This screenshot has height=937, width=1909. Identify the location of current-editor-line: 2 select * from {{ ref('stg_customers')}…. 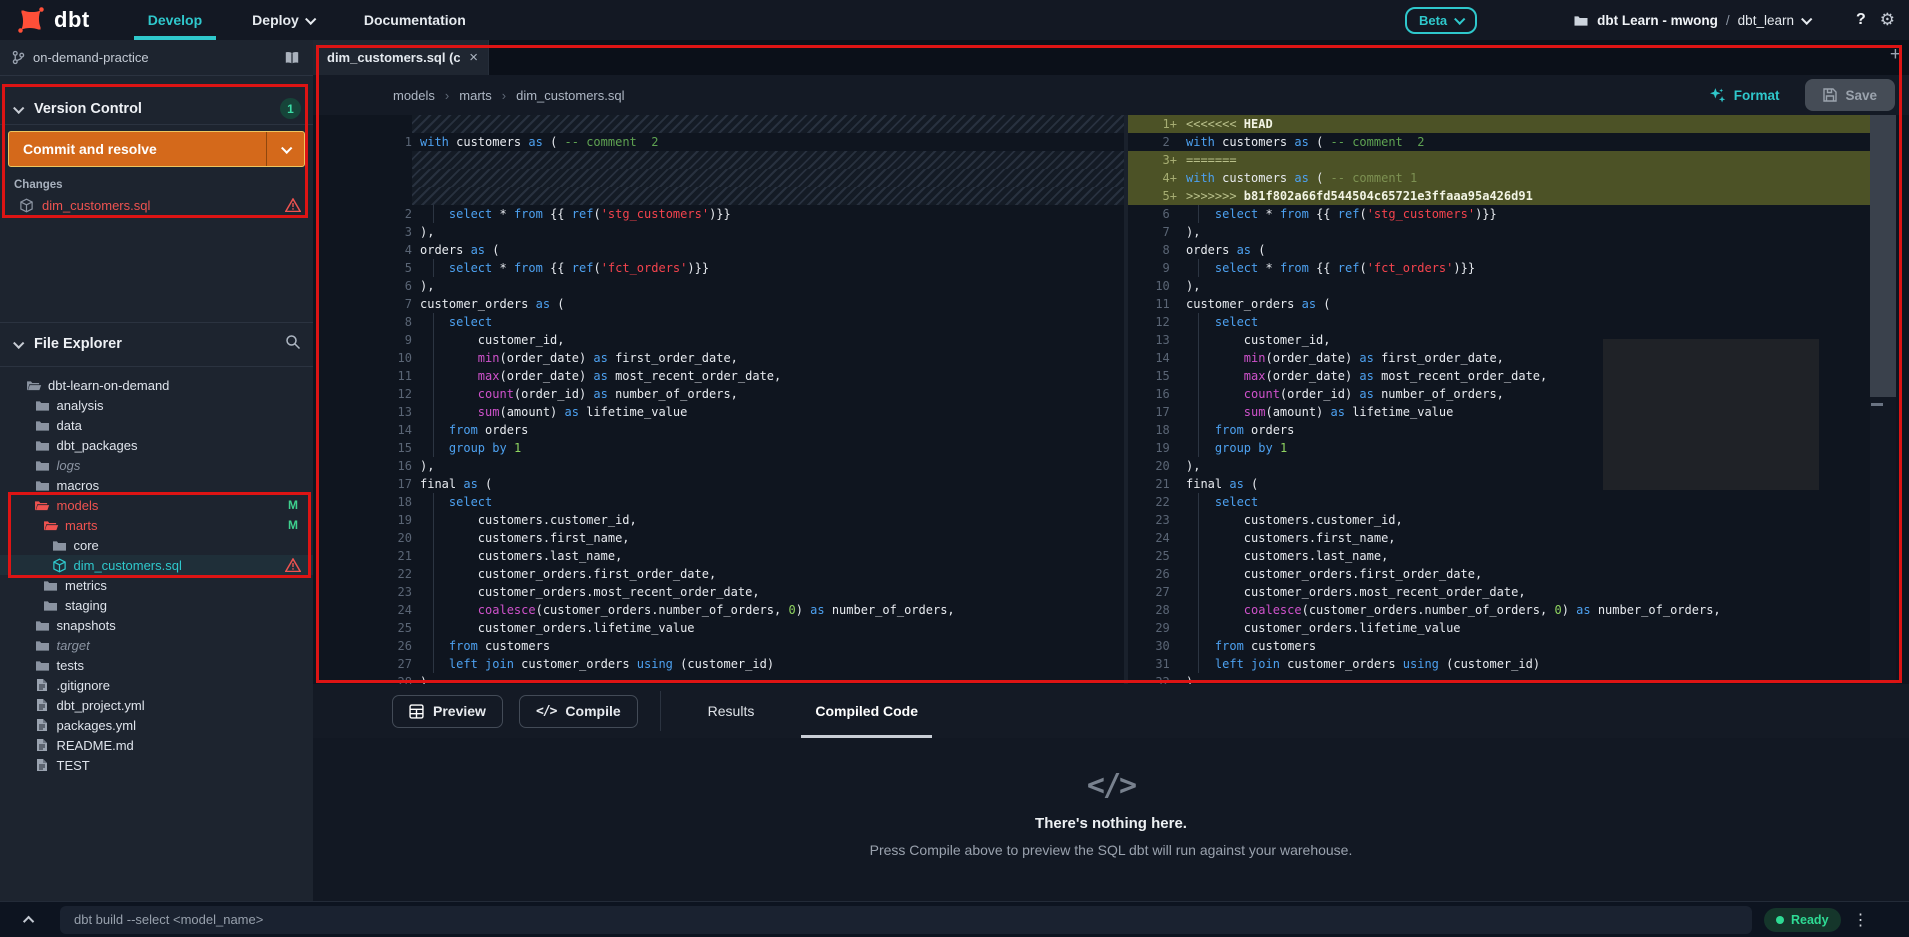
(718, 214).